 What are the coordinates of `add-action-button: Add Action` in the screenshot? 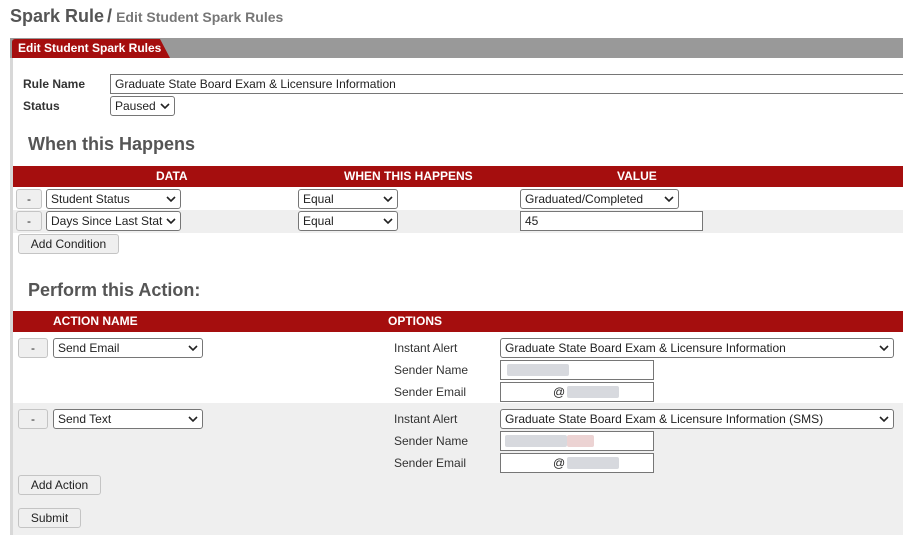 It's located at (59, 485).